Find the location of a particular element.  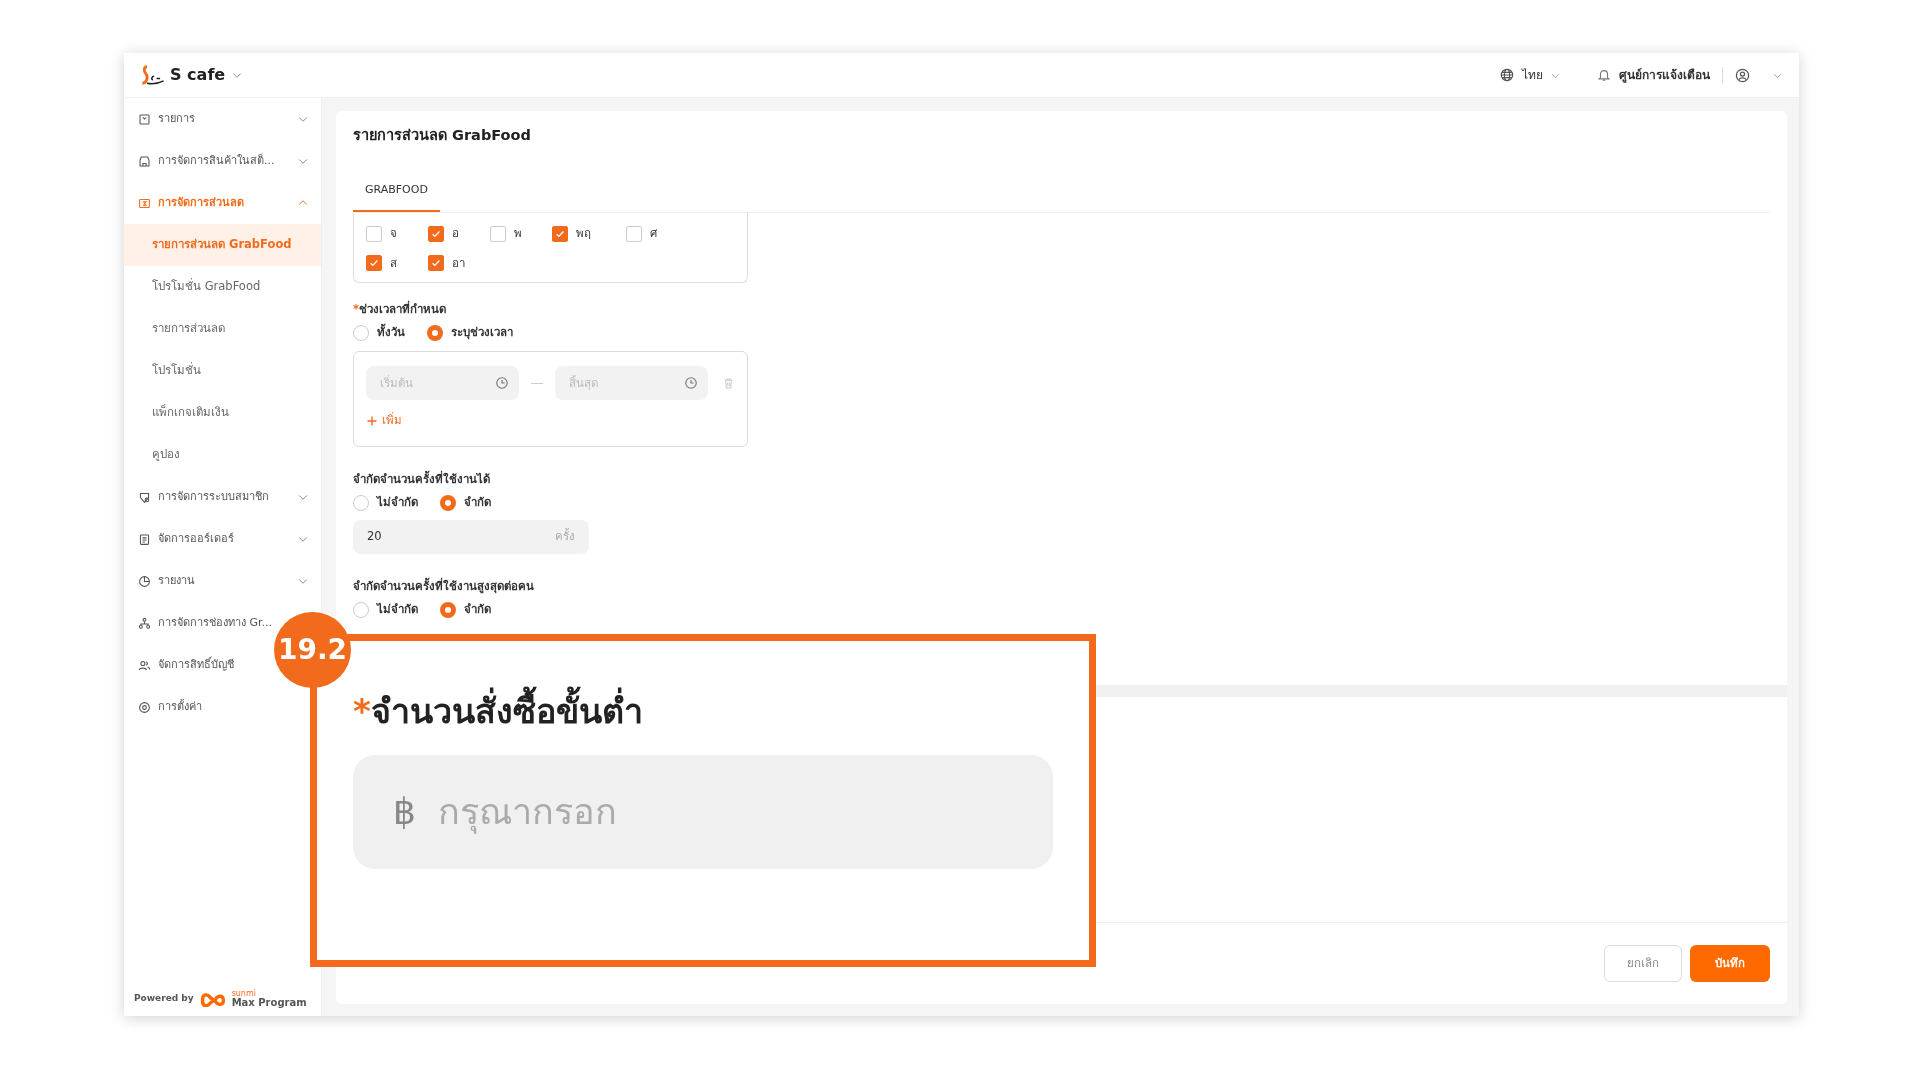

page-title: รายการส่วนลด GrabFood is located at coordinates (442, 135).